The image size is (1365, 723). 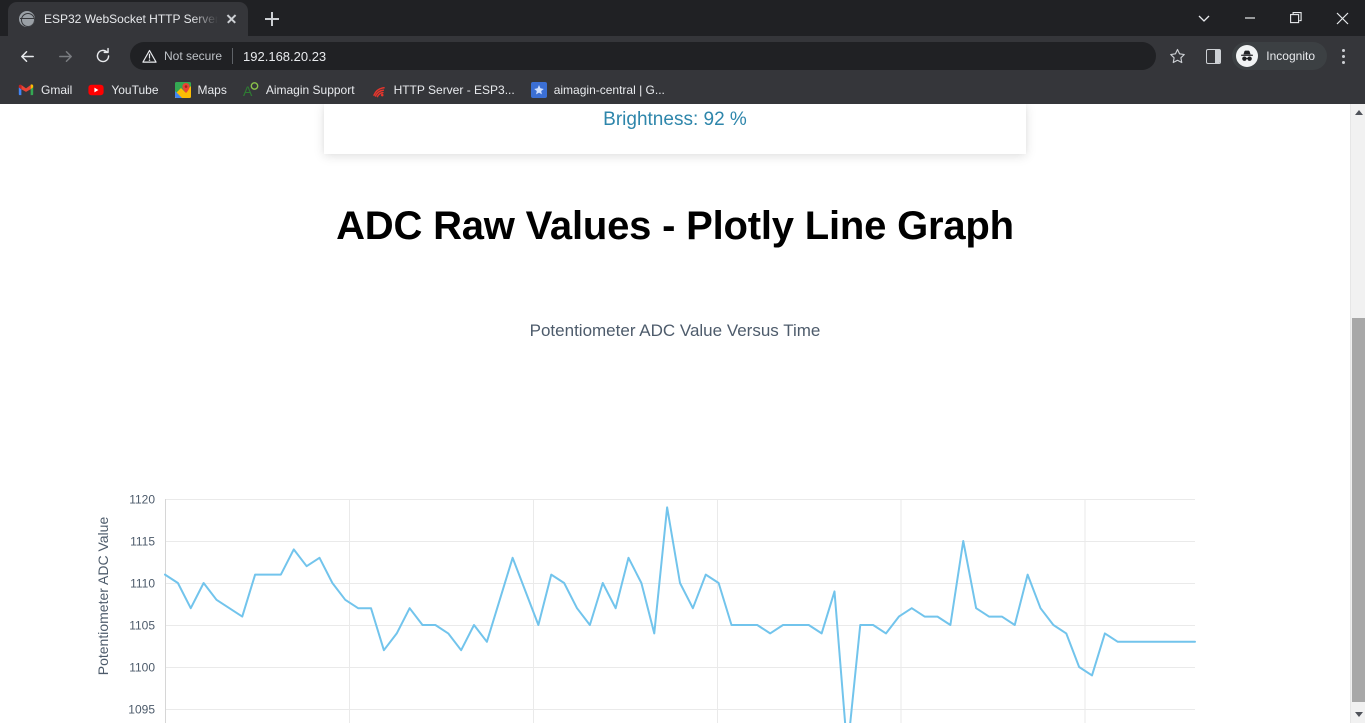 I want to click on page-scrollbar, so click(x=1357, y=413).